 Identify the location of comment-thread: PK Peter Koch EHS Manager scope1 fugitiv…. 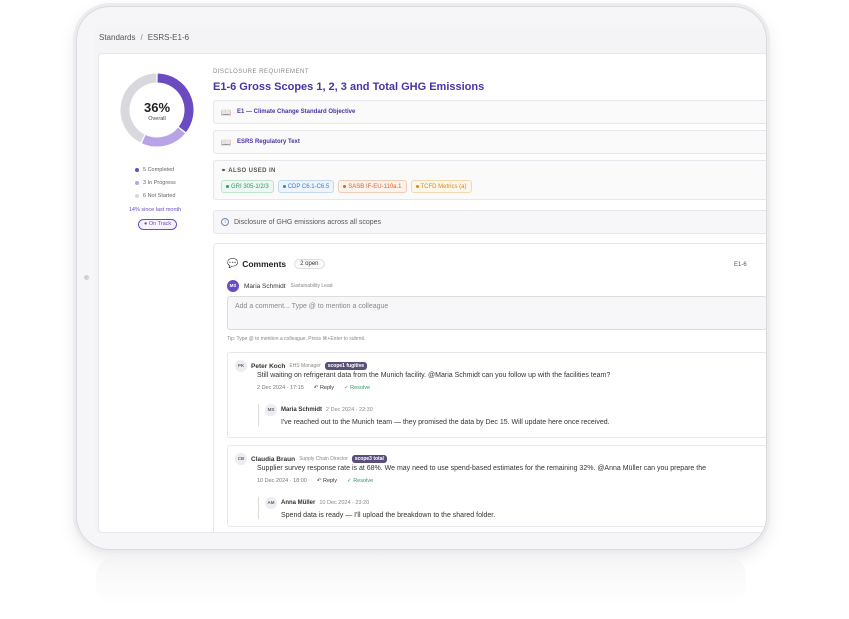
(496, 395).